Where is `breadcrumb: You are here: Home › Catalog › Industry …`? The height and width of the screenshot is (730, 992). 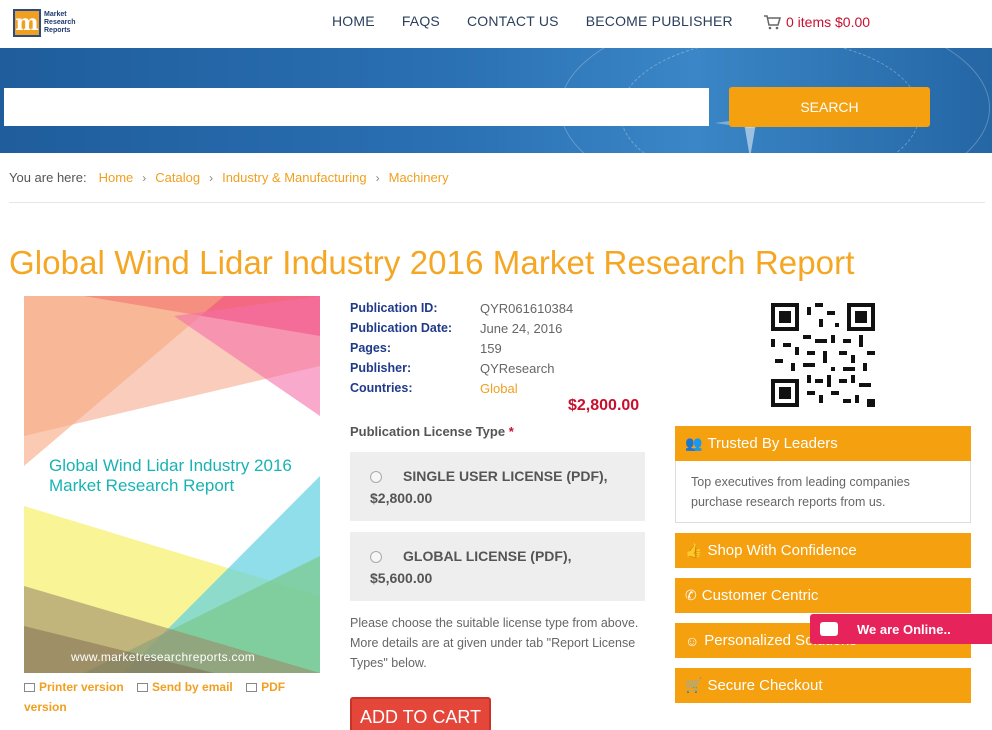
breadcrumb: You are here: Home › Catalog › Industry … is located at coordinates (229, 177).